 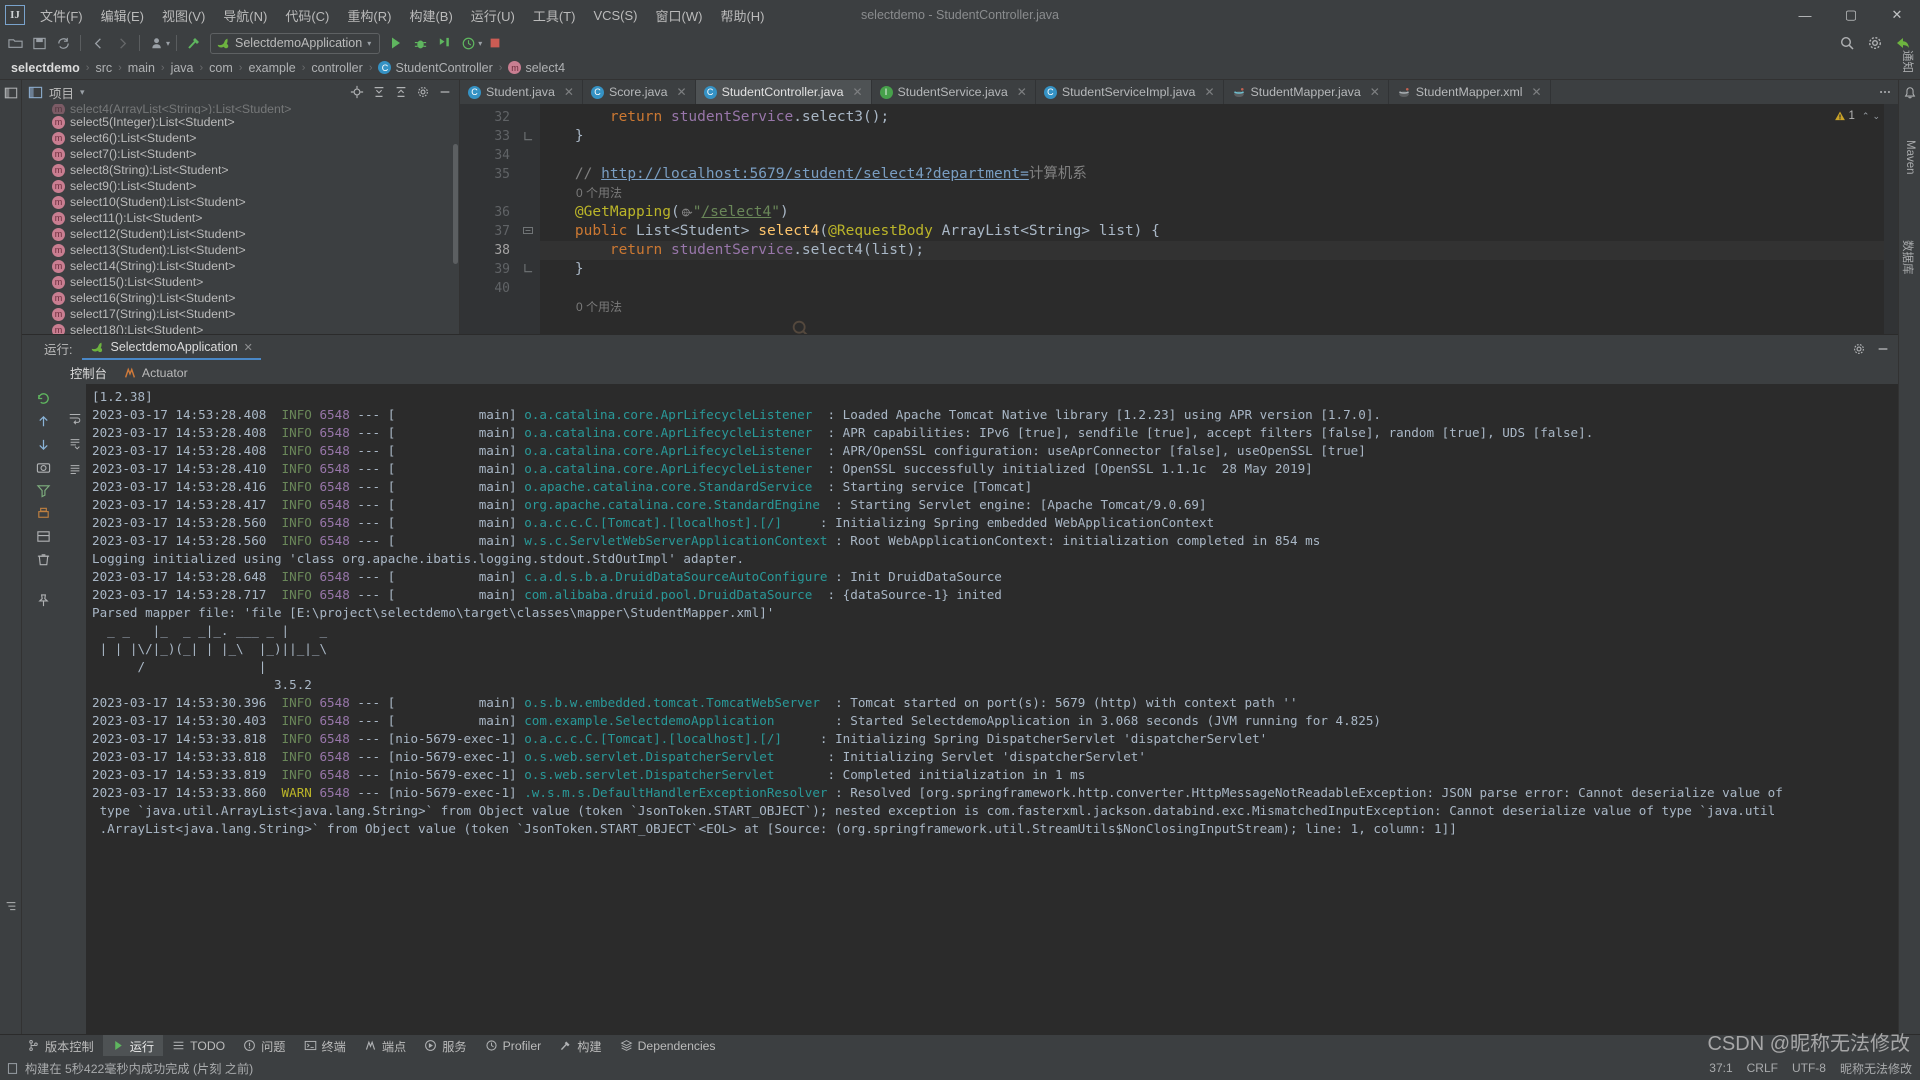 What do you see at coordinates (529, 219) in the screenshot?
I see `code-folding-gutter` at bounding box center [529, 219].